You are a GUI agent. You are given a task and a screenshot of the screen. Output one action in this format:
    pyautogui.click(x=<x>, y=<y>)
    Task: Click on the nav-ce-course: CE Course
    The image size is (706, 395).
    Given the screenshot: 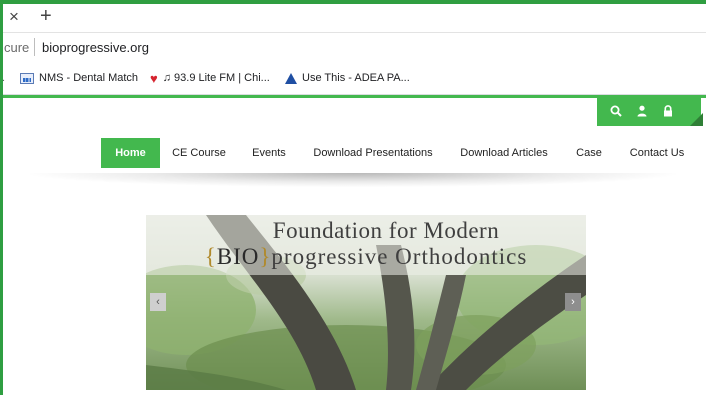 What is the action you would take?
    pyautogui.click(x=199, y=153)
    